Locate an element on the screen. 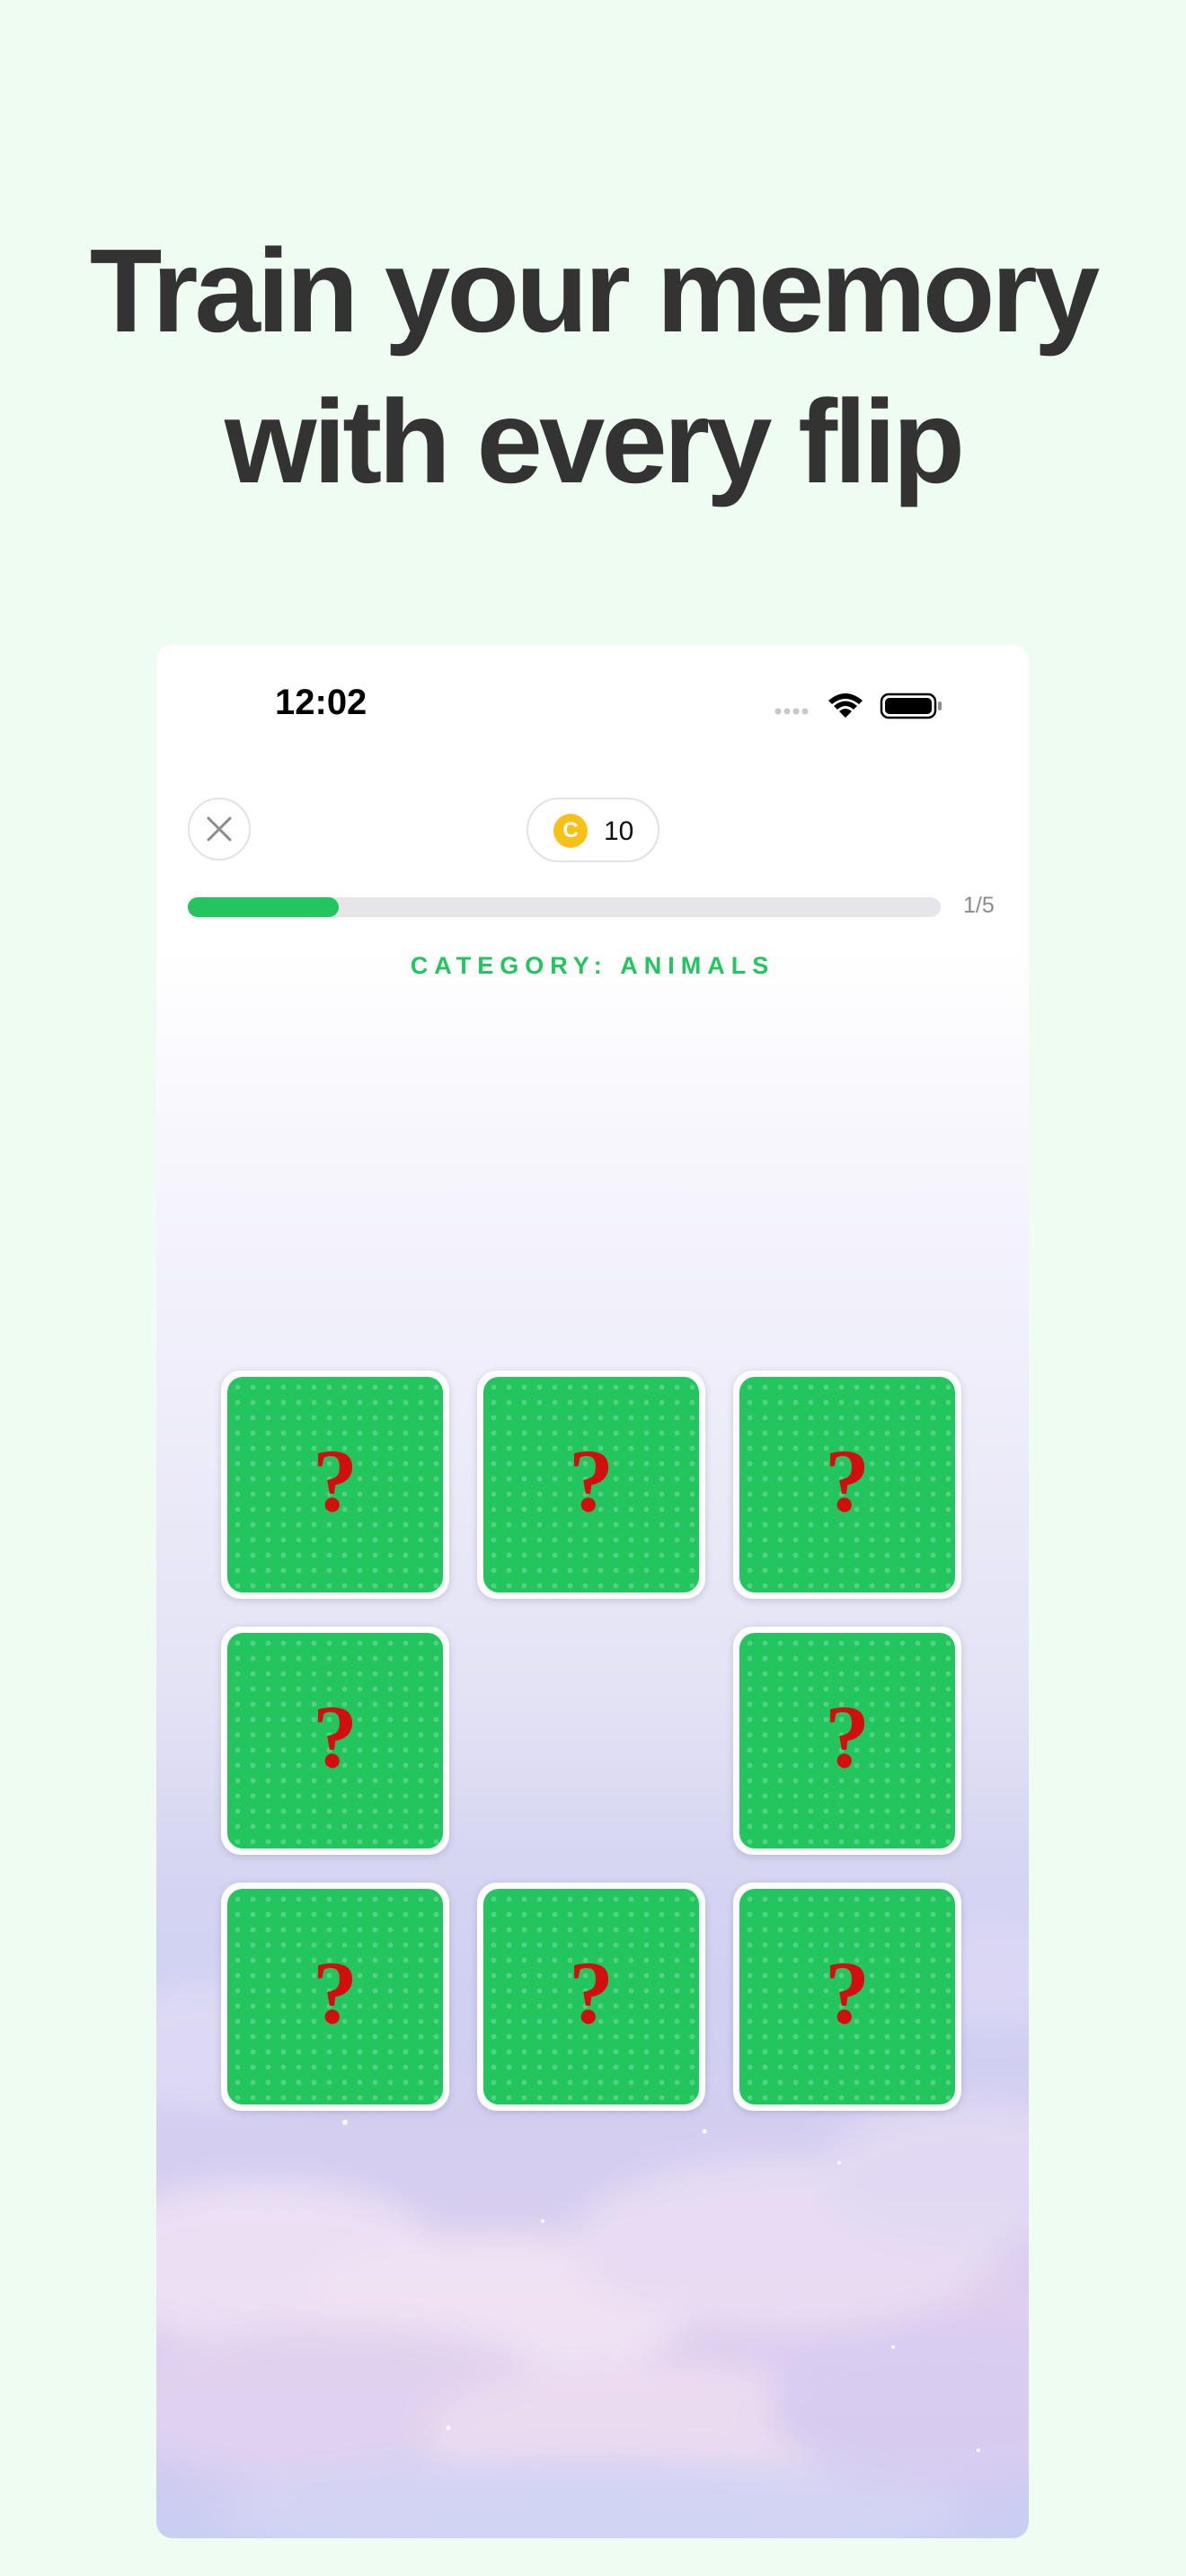 The width and height of the screenshot is (1186, 2576). progress-fill is located at coordinates (263, 907).